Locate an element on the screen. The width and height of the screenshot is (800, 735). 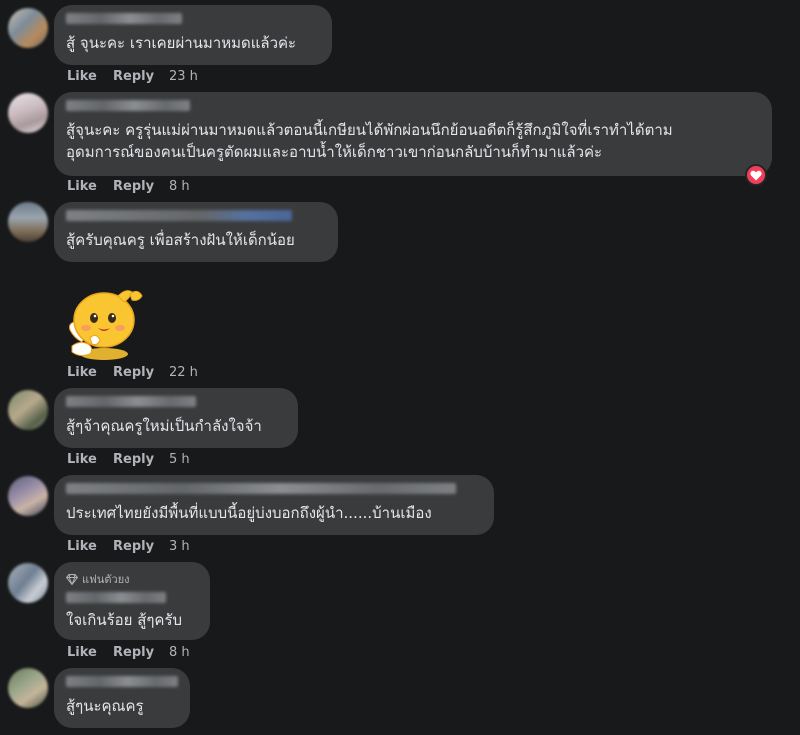
comment-actions: Like Reply 23 h is located at coordinates (132, 76).